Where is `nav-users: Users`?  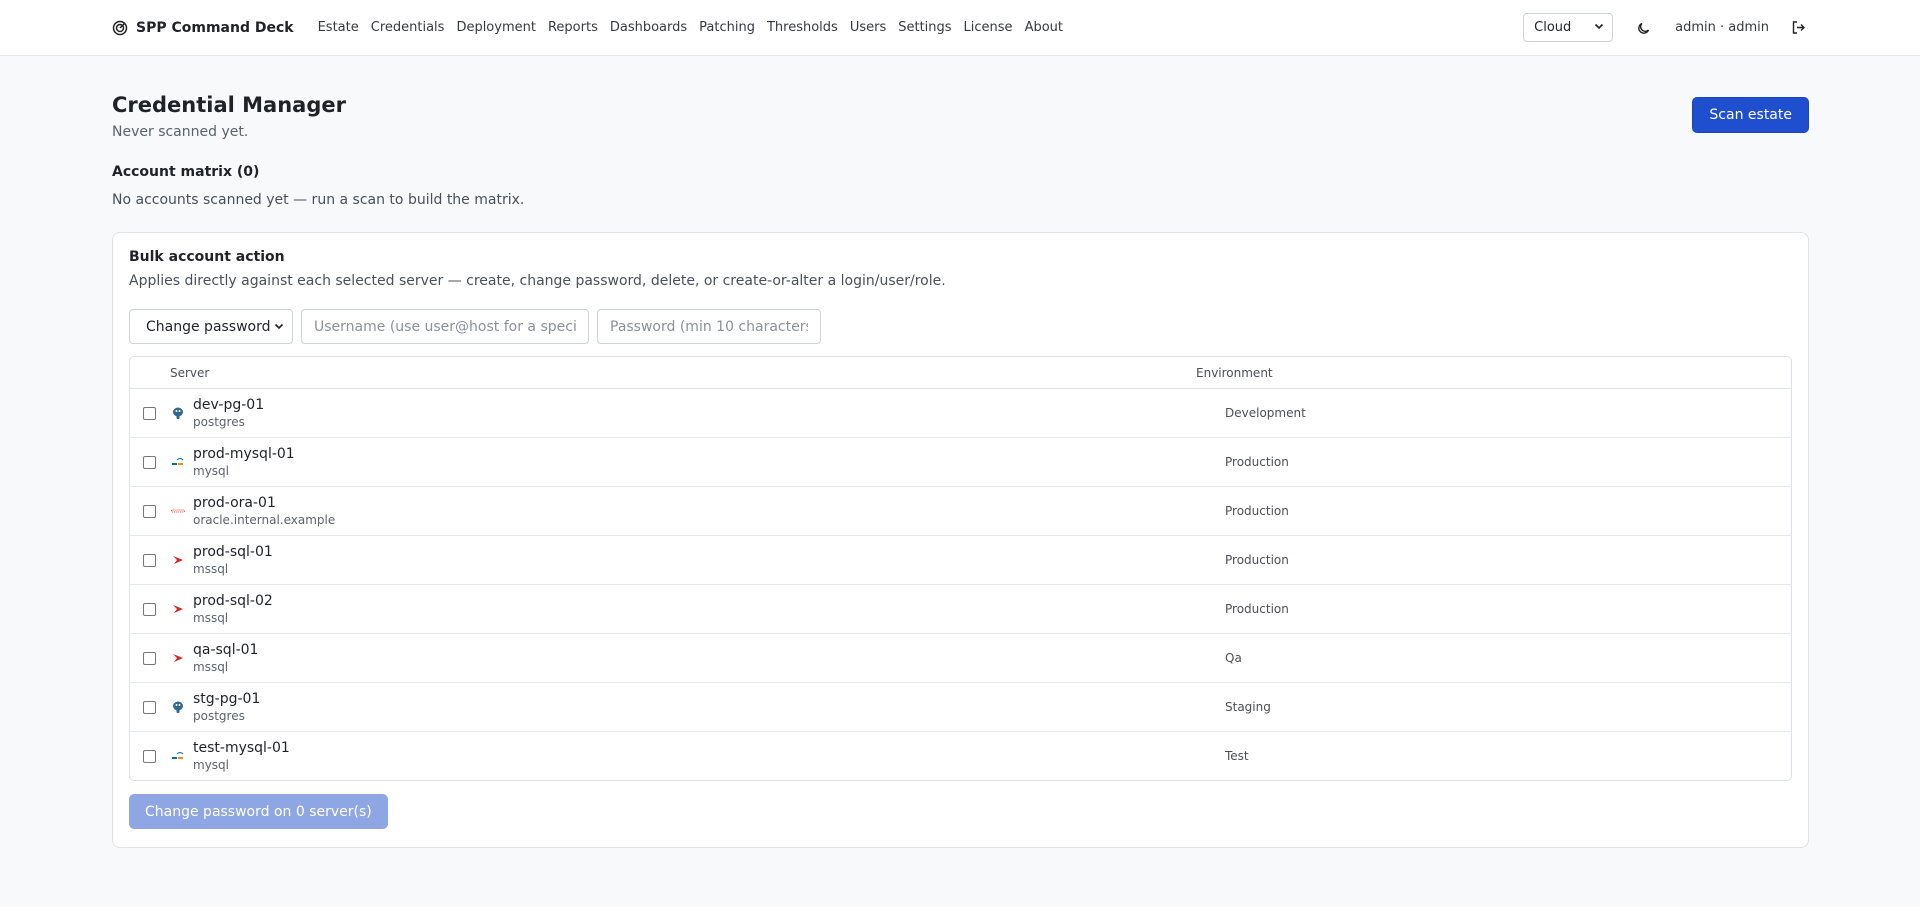 nav-users: Users is located at coordinates (868, 27).